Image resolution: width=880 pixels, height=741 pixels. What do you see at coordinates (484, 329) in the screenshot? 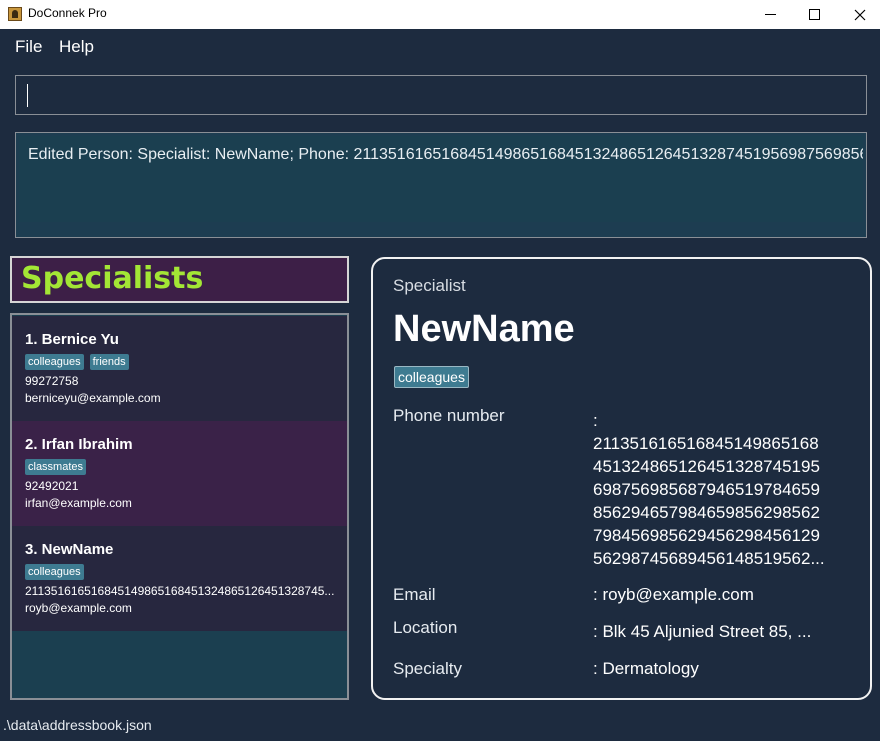
I see `detail-name: NewName` at bounding box center [484, 329].